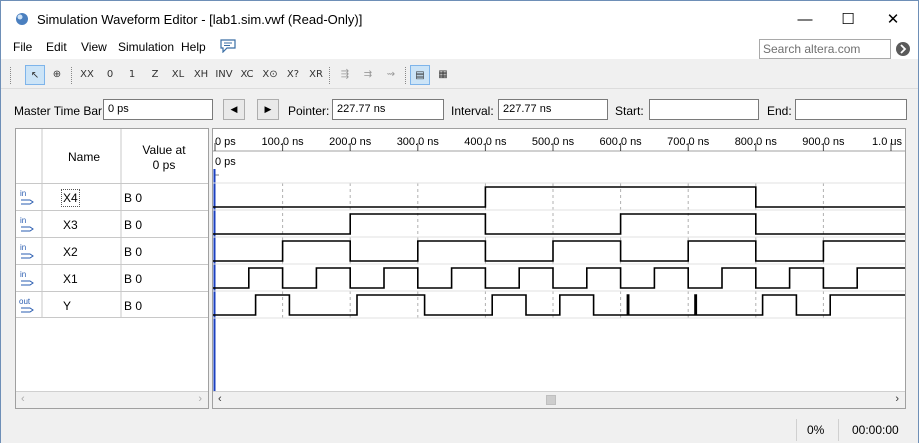  I want to click on weak-high-icon: XH, so click(201, 75).